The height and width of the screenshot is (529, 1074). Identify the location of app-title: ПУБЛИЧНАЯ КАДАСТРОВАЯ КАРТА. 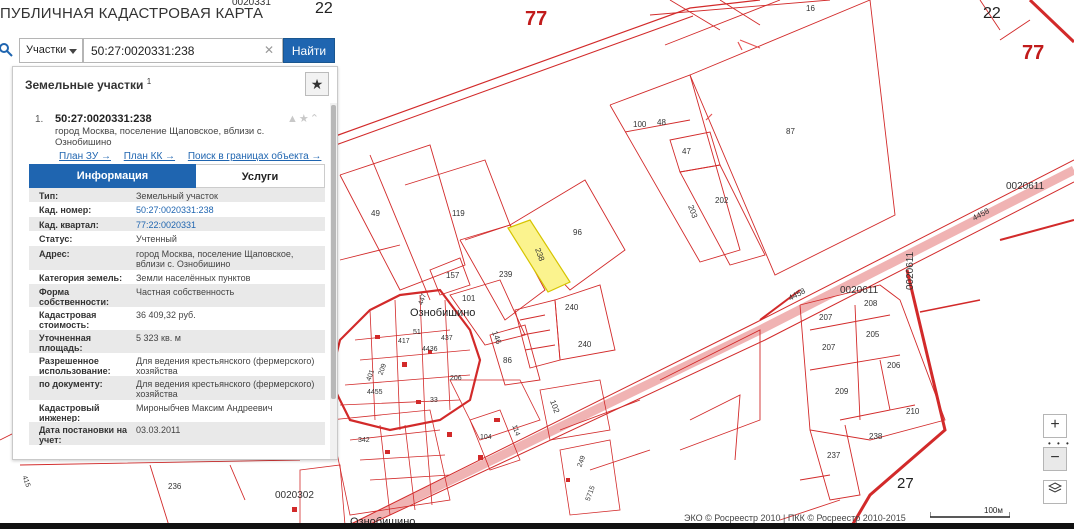
(132, 13).